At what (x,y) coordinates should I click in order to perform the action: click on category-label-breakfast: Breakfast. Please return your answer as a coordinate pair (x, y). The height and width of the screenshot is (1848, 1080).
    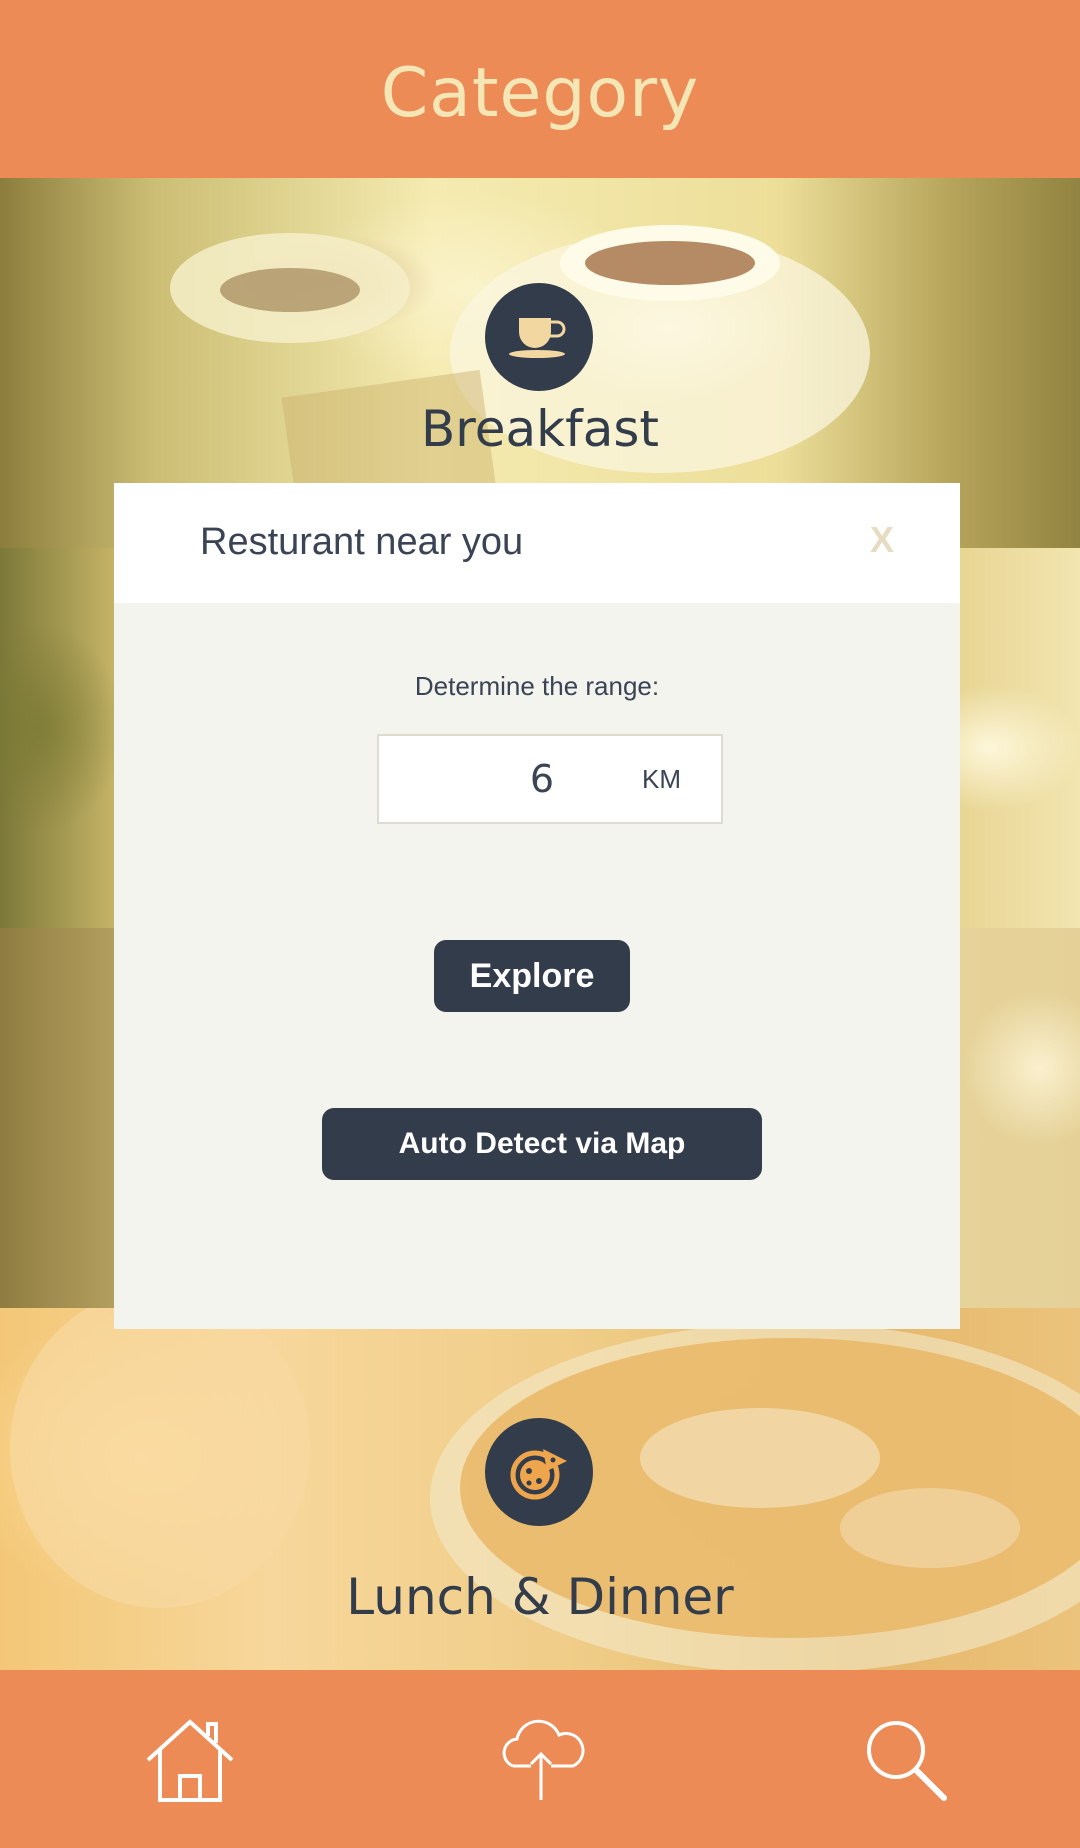
    Looking at the image, I should click on (539, 429).